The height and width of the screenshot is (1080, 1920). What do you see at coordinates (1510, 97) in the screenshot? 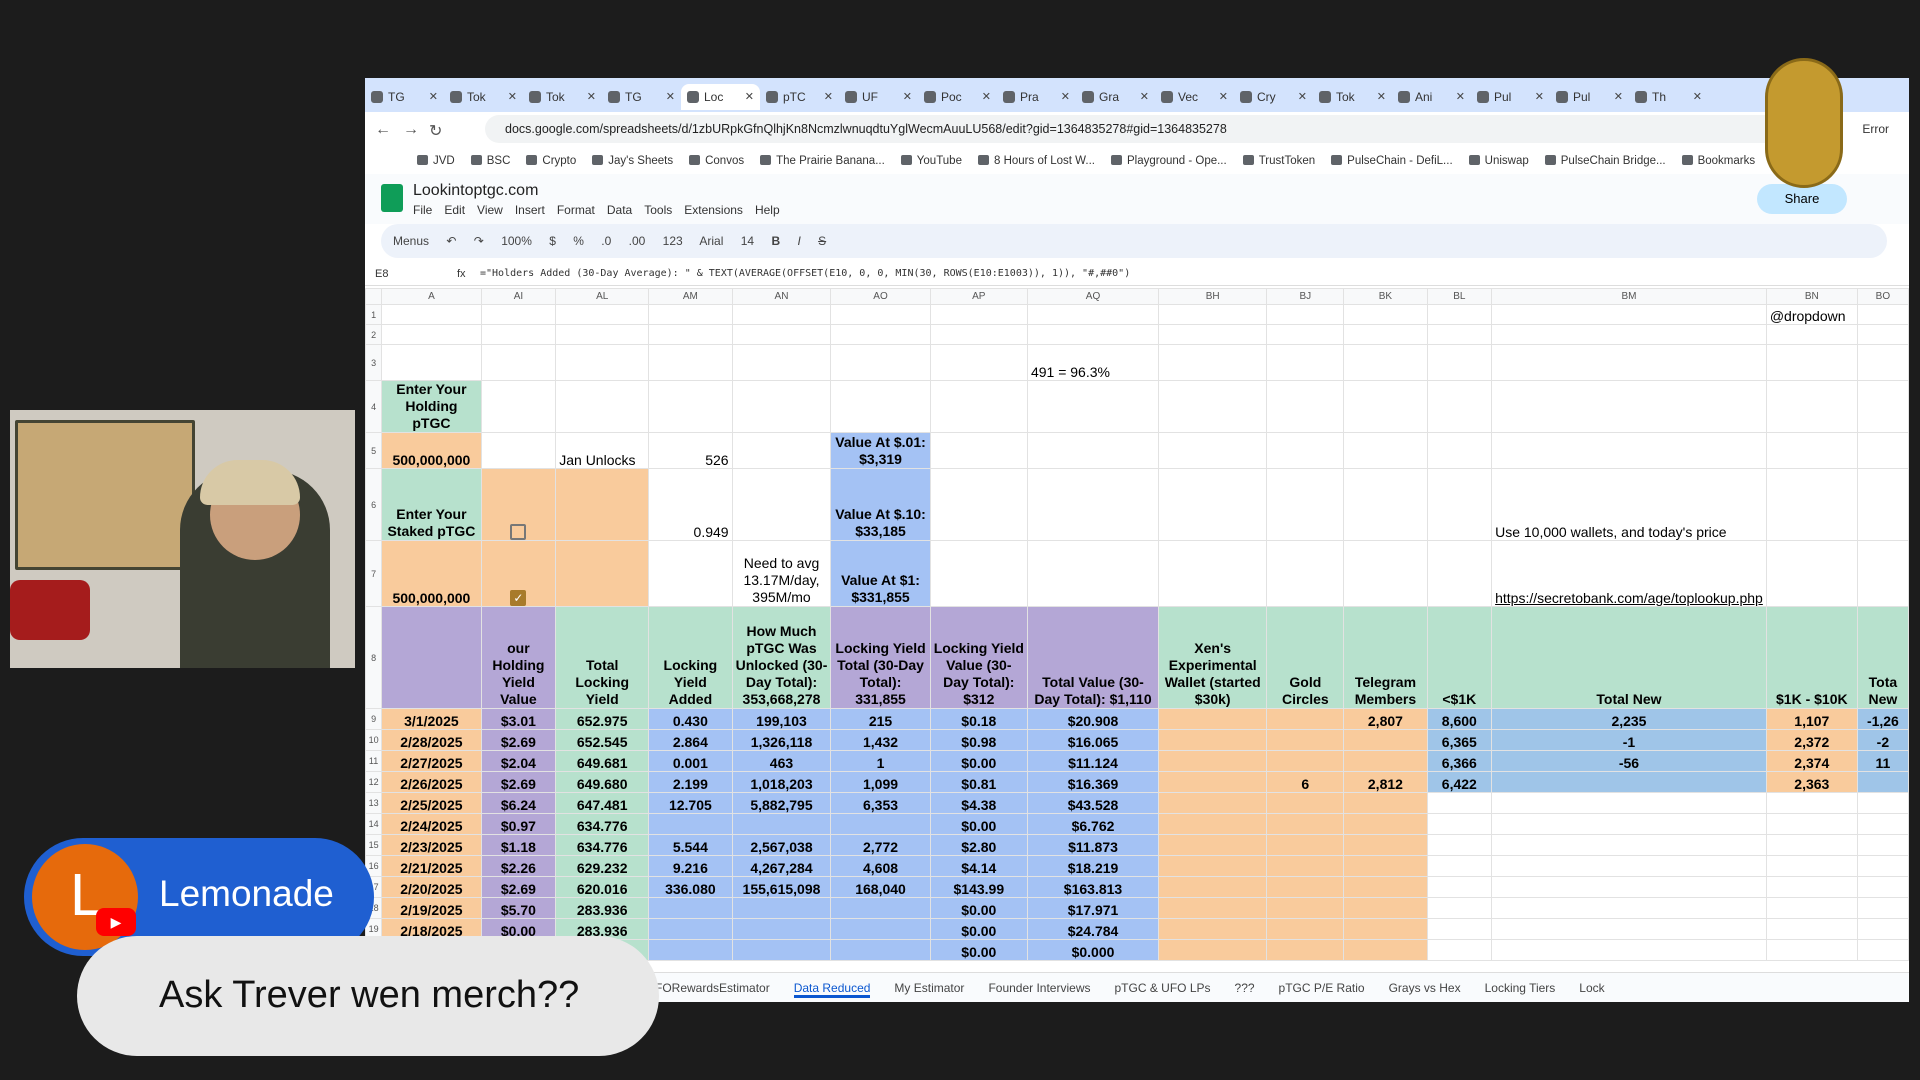
I see `browser-tab: Pul ✕` at bounding box center [1510, 97].